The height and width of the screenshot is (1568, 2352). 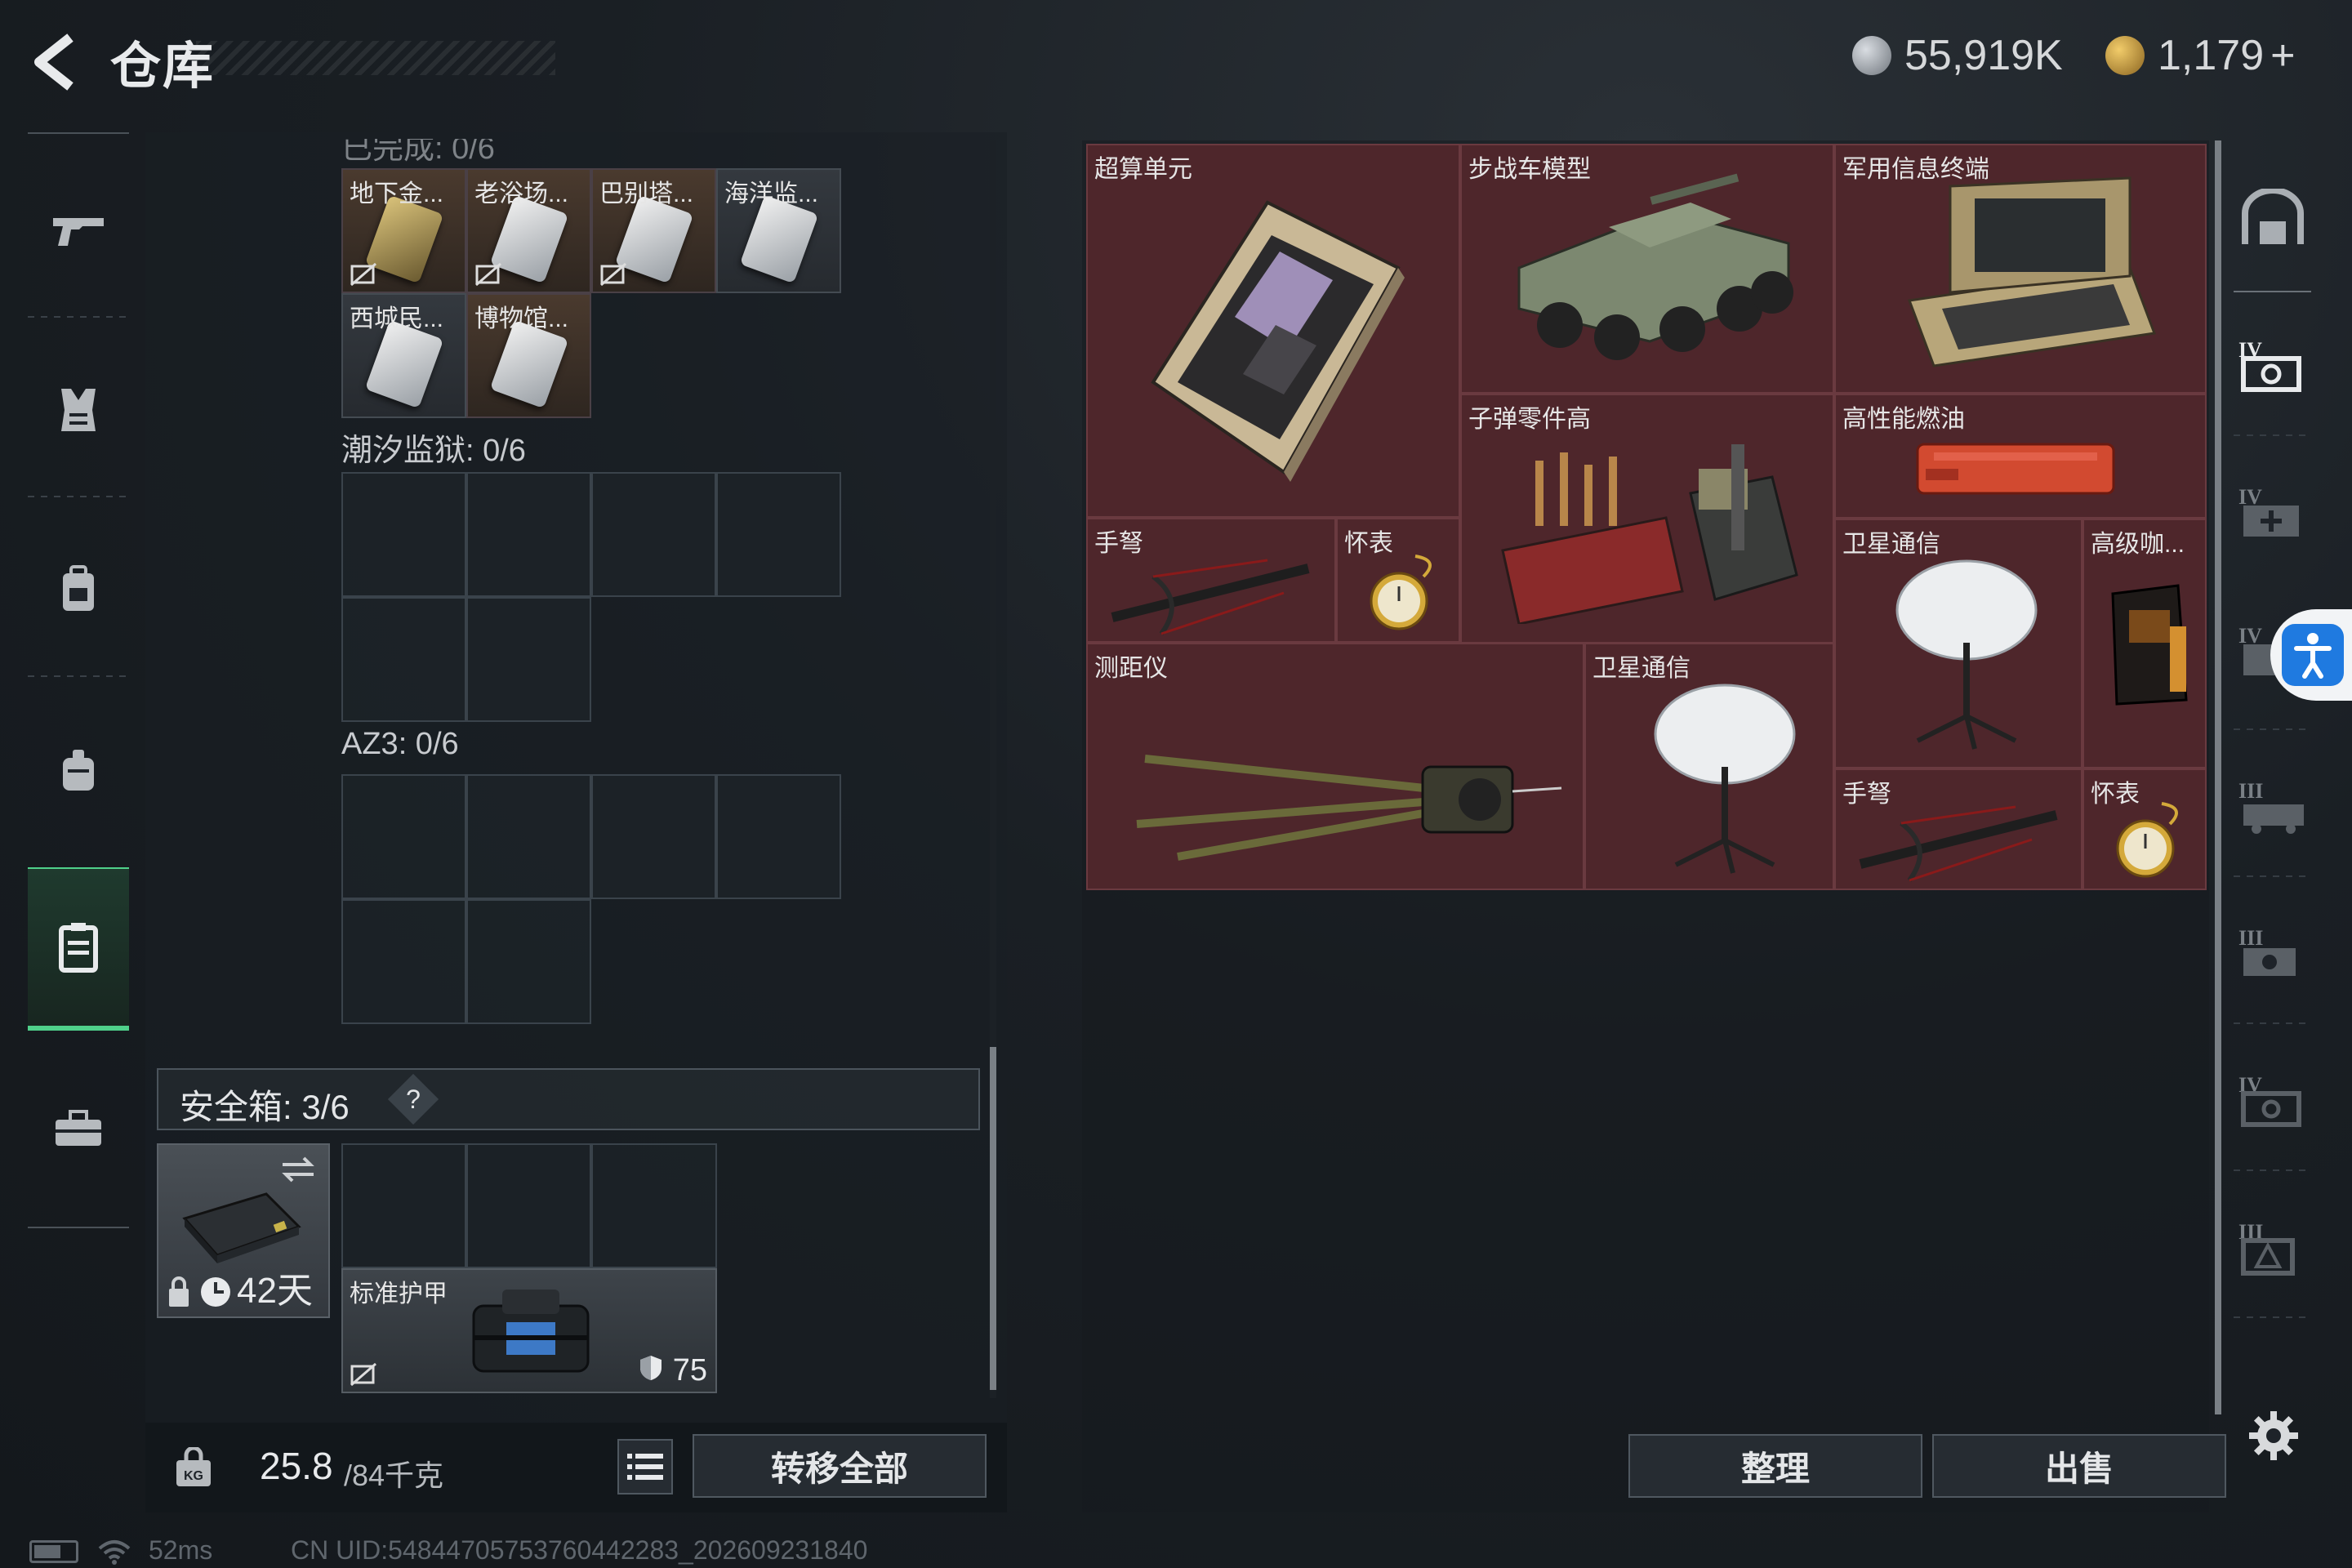 I want to click on settings-button, so click(x=2273, y=1436).